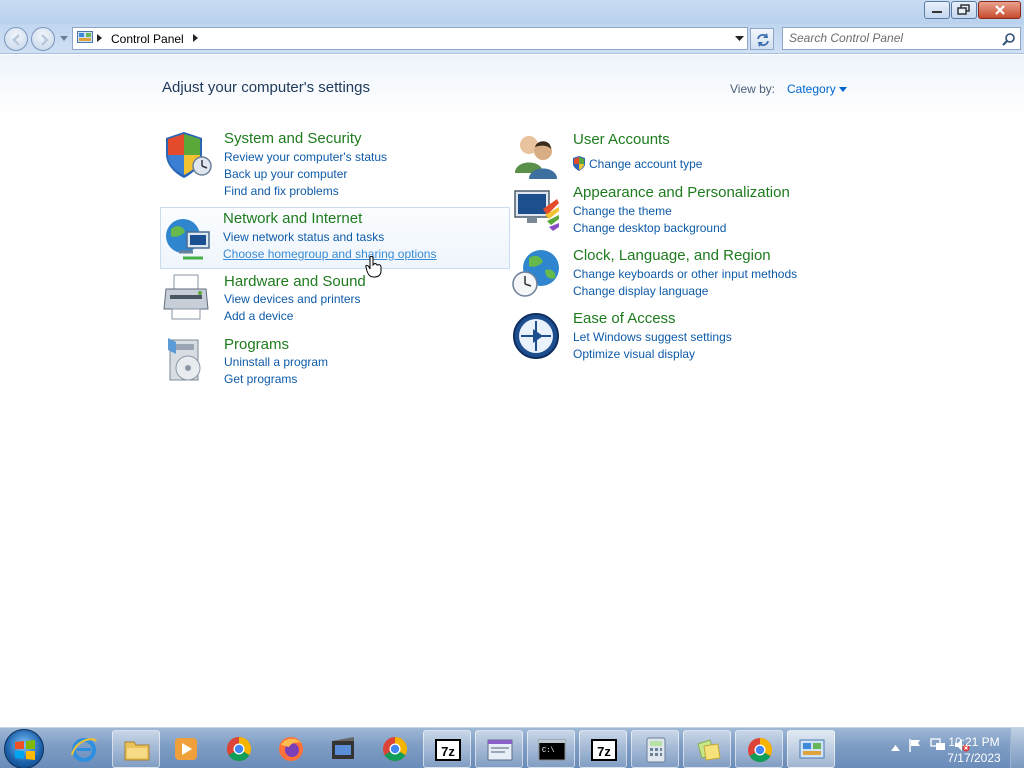 This screenshot has width=1024, height=768. I want to click on clock-date: 7/17/2023, so click(974, 758).